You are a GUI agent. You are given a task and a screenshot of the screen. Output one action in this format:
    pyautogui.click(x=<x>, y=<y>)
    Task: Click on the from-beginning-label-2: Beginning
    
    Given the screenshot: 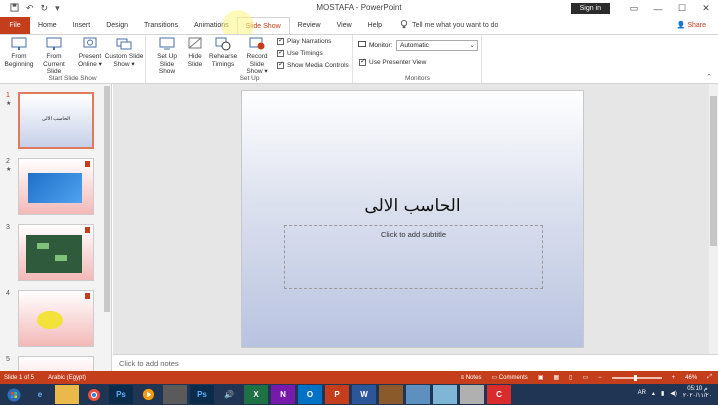 What is the action you would take?
    pyautogui.click(x=19, y=64)
    